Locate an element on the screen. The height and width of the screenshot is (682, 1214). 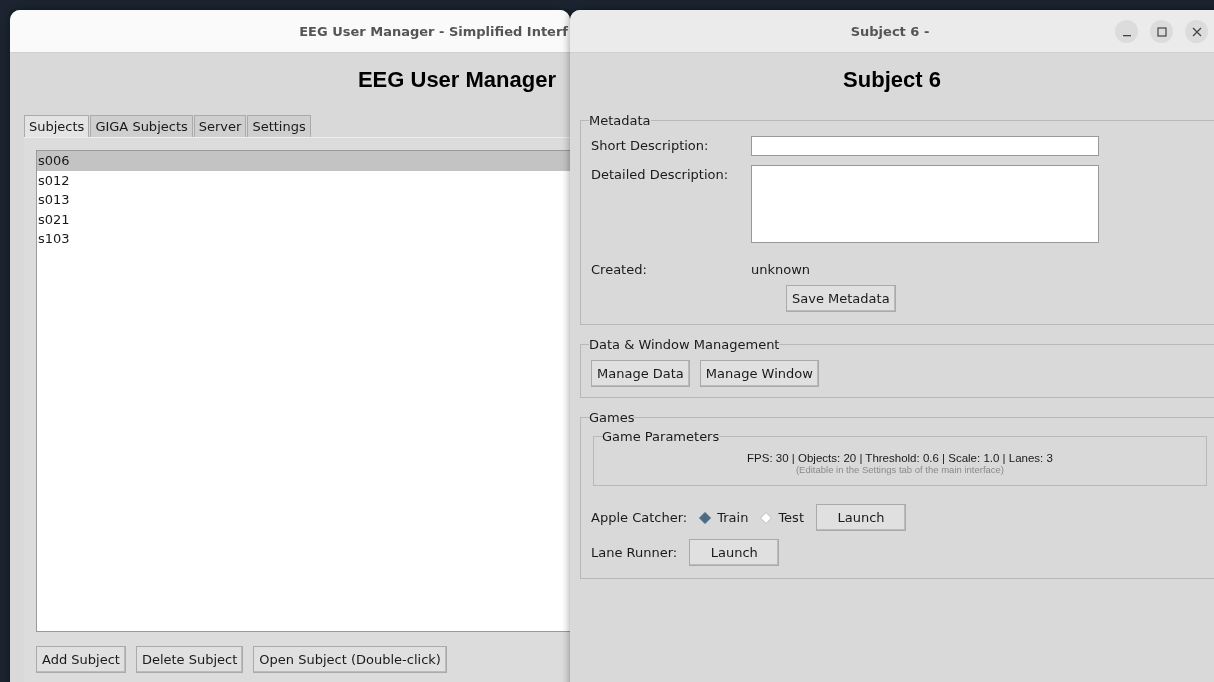
tab: Subjects is located at coordinates (57, 126).